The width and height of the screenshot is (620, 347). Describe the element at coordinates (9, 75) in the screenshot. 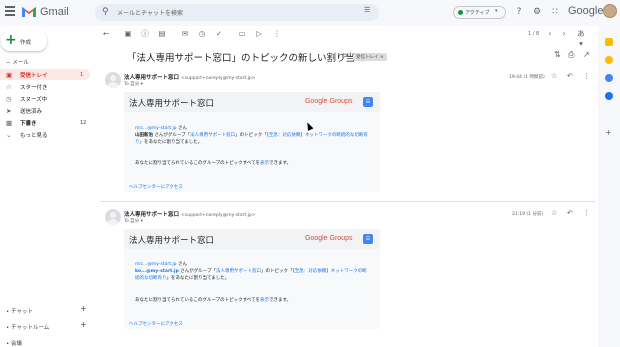

I see `inbox-icon: ▣` at that location.